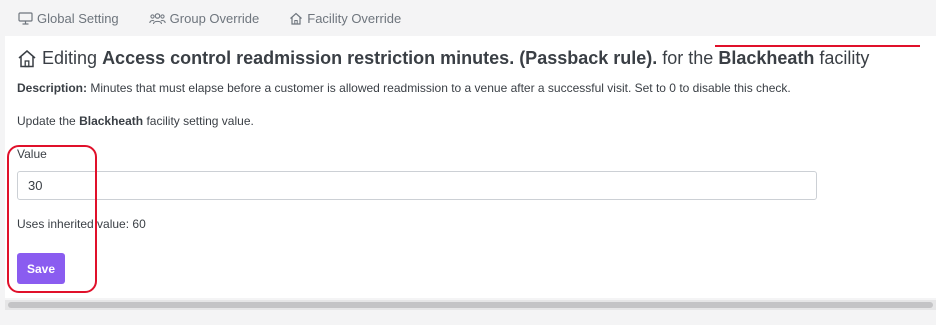 Image resolution: width=936 pixels, height=325 pixels. I want to click on title-suffix: facility, so click(844, 58).